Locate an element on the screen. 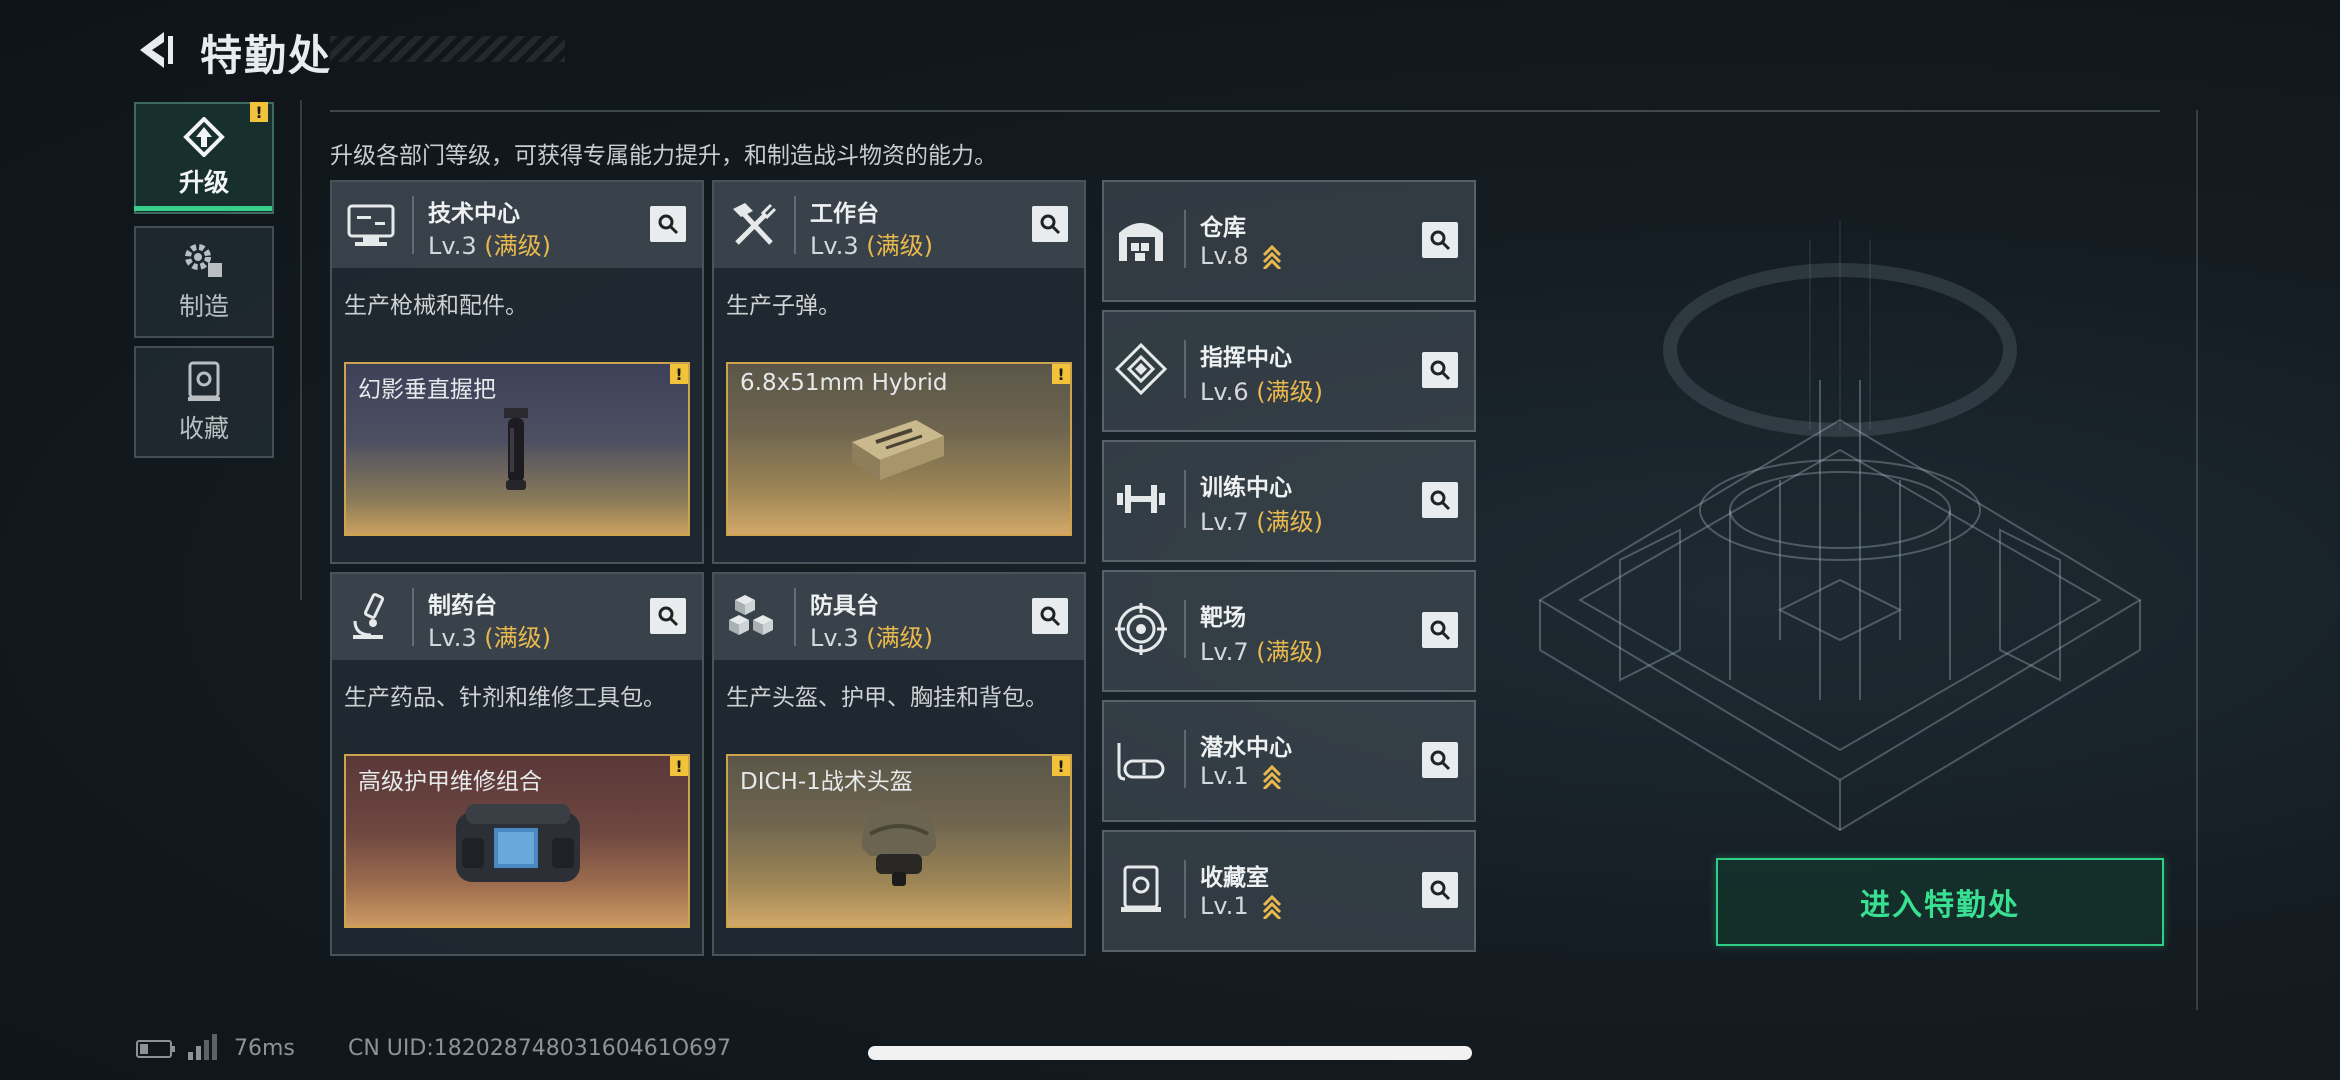 The width and height of the screenshot is (2340, 1080). facility-name: 指挥中心 is located at coordinates (1246, 358).